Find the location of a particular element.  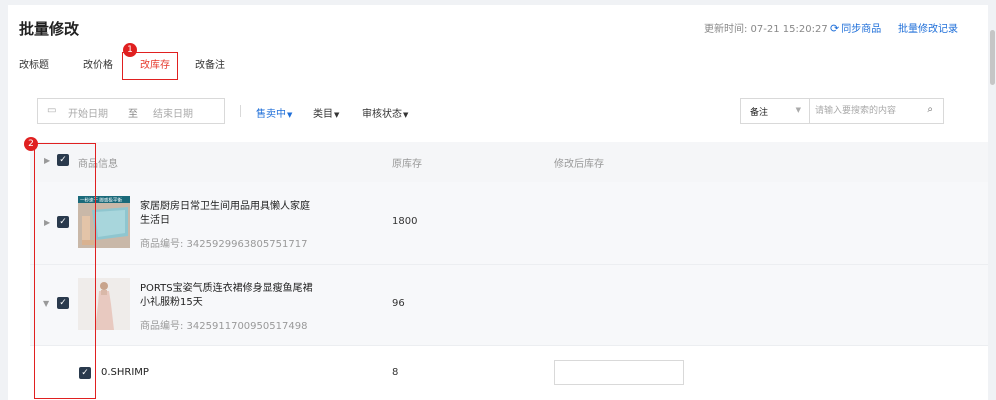

sku-name: 0.SHRIMP is located at coordinates (125, 372).